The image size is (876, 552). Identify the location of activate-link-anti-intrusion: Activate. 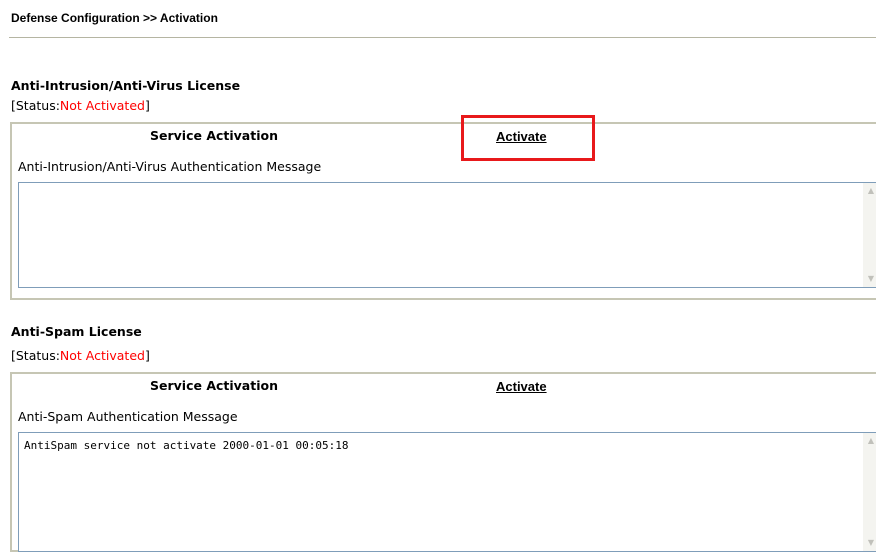
(521, 136).